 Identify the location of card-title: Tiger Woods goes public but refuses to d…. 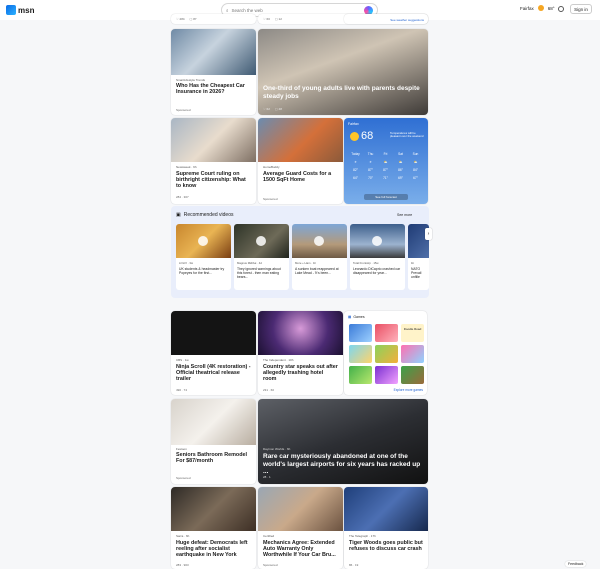
(386, 546).